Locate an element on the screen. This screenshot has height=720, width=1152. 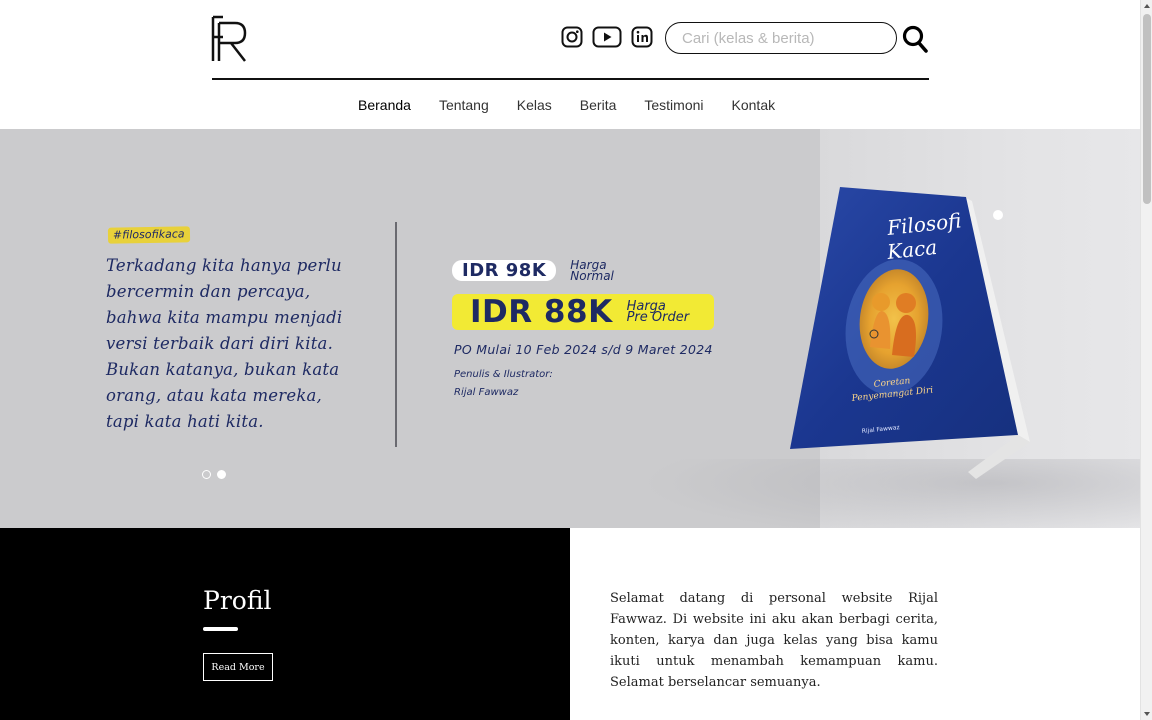
nav-item-kelas: Kelas is located at coordinates (534, 105).